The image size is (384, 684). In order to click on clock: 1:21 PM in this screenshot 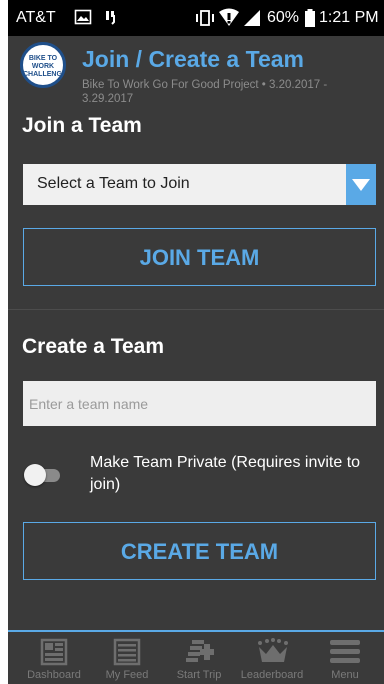, I will do `click(349, 17)`.